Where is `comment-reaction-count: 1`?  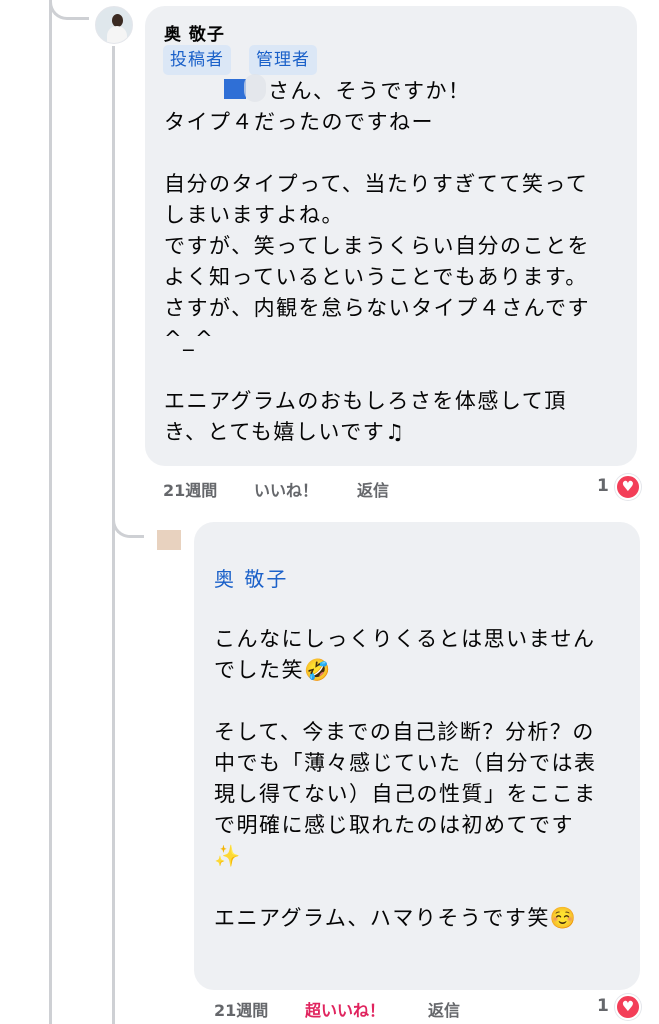
comment-reaction-count: 1 is located at coordinates (603, 486).